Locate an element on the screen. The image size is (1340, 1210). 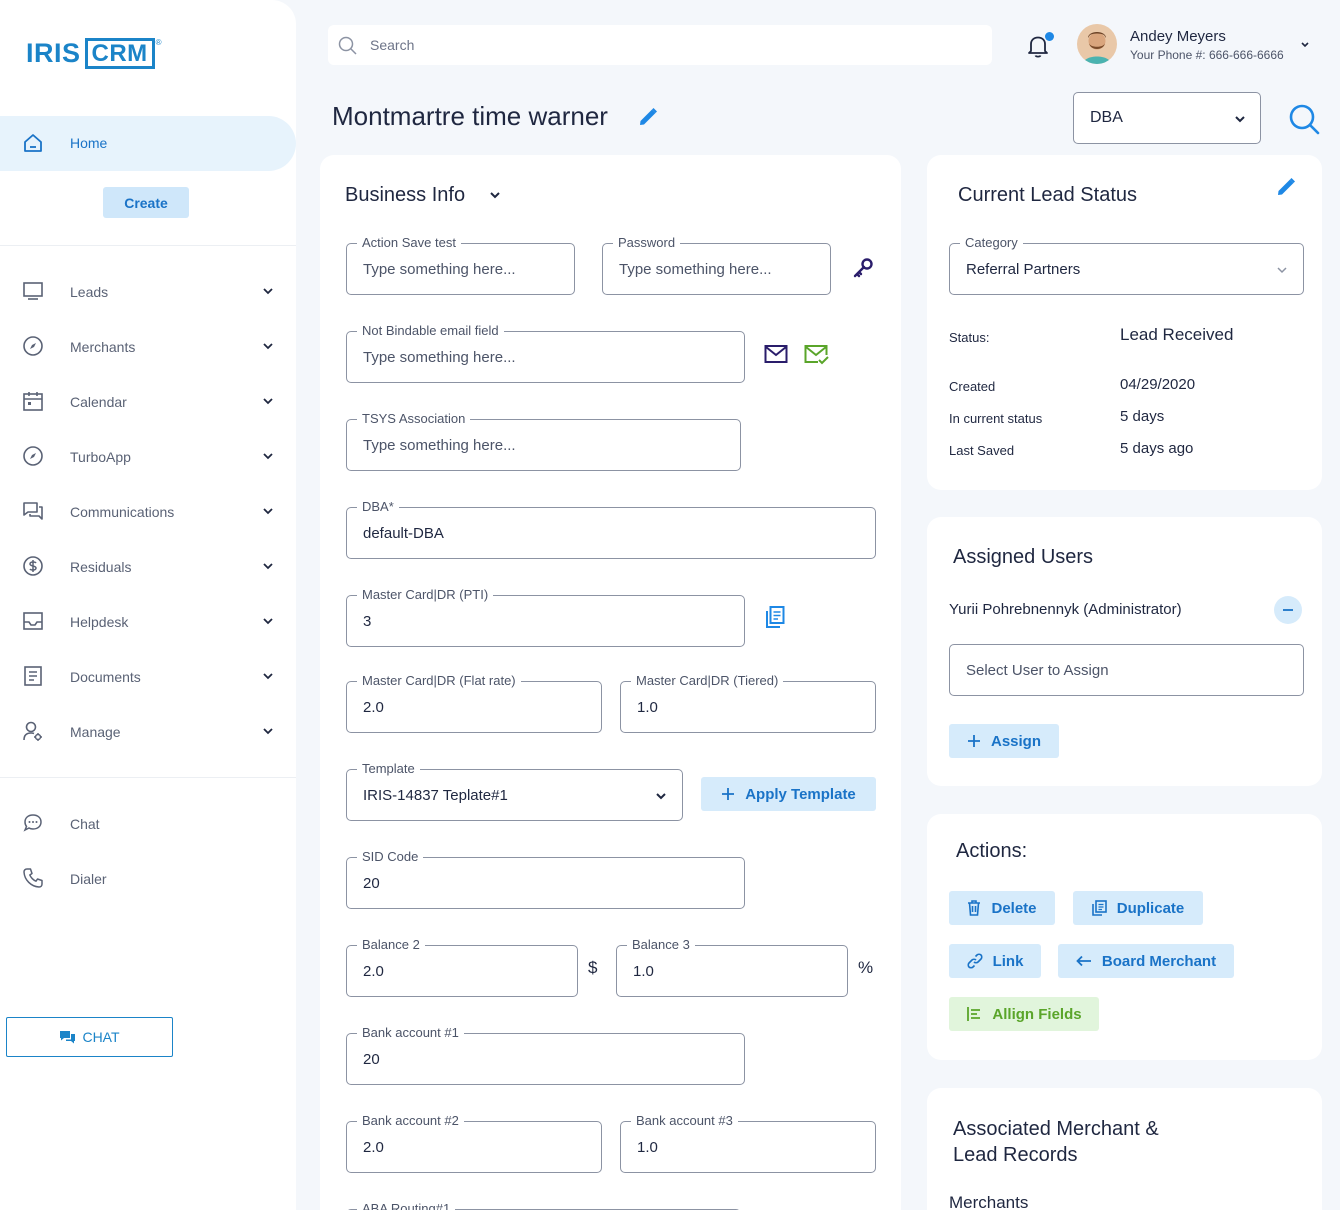
status-value: Lead Received is located at coordinates (1177, 334).